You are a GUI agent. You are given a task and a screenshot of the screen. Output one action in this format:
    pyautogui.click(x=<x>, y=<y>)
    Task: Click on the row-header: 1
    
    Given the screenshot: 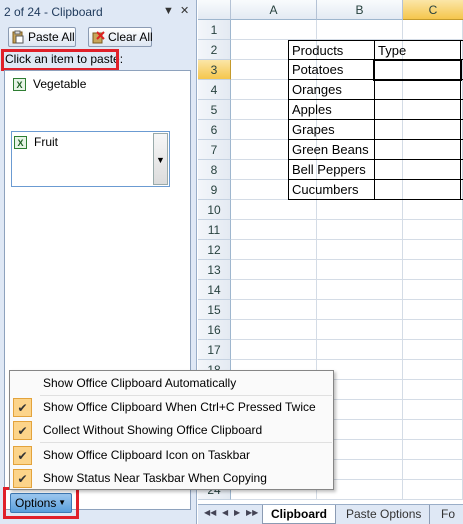 What is the action you would take?
    pyautogui.click(x=214, y=30)
    